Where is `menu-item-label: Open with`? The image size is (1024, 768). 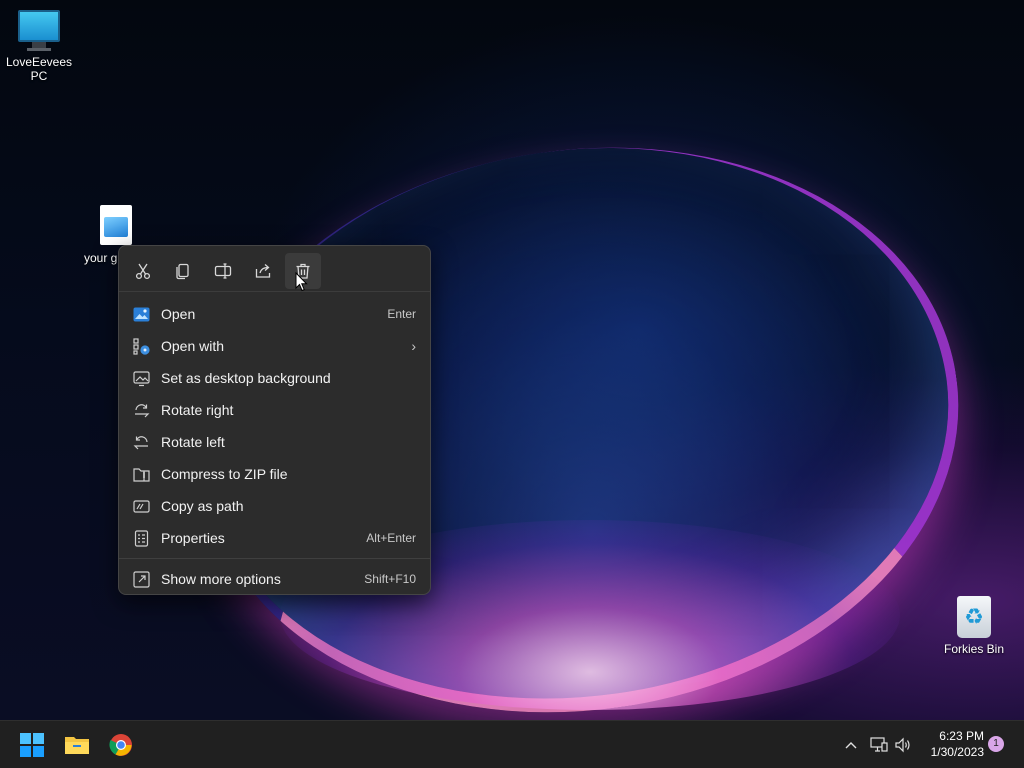
menu-item-label: Open with is located at coordinates (193, 346).